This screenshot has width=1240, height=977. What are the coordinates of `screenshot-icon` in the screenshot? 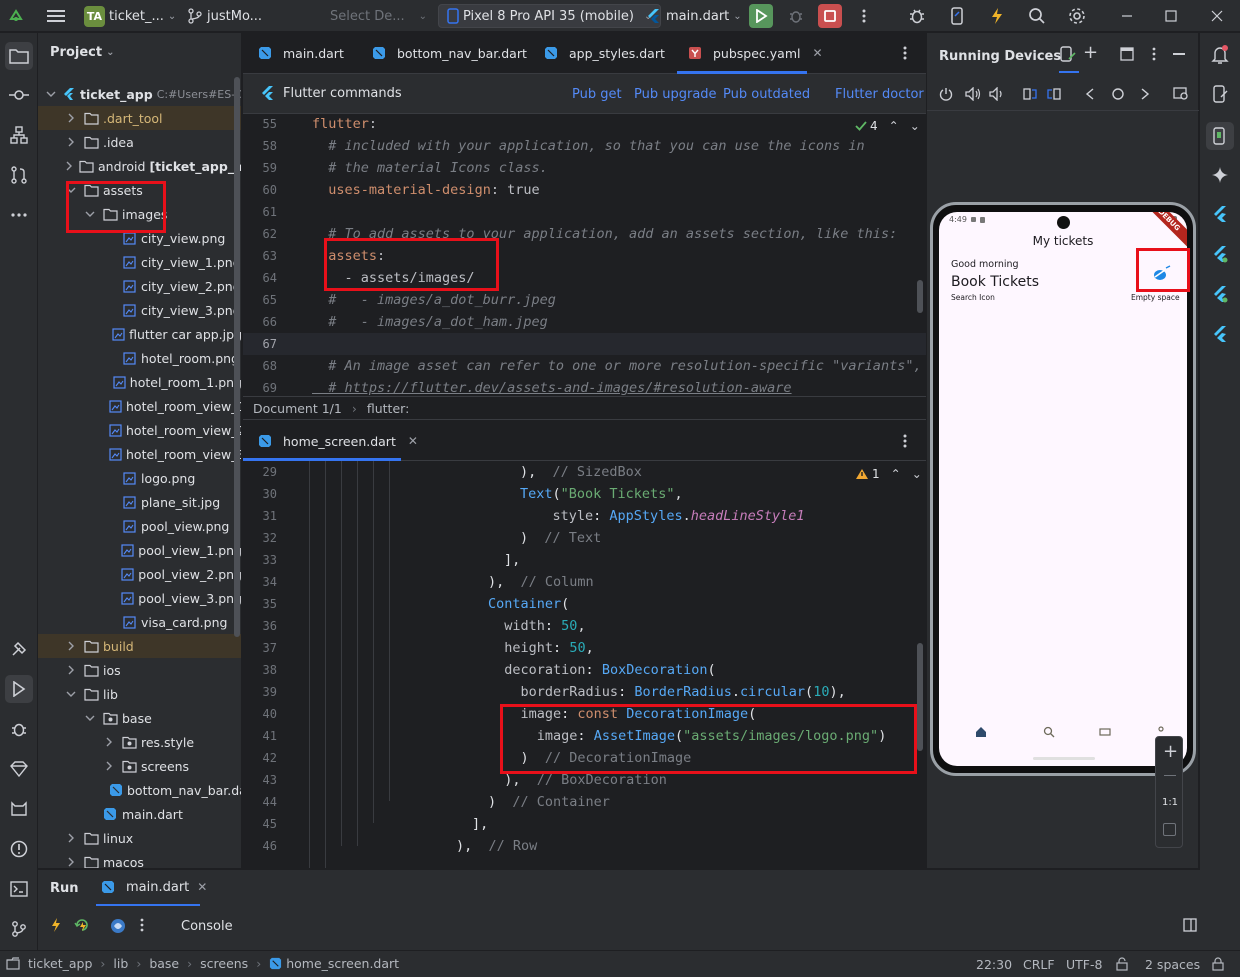 It's located at (1181, 94).